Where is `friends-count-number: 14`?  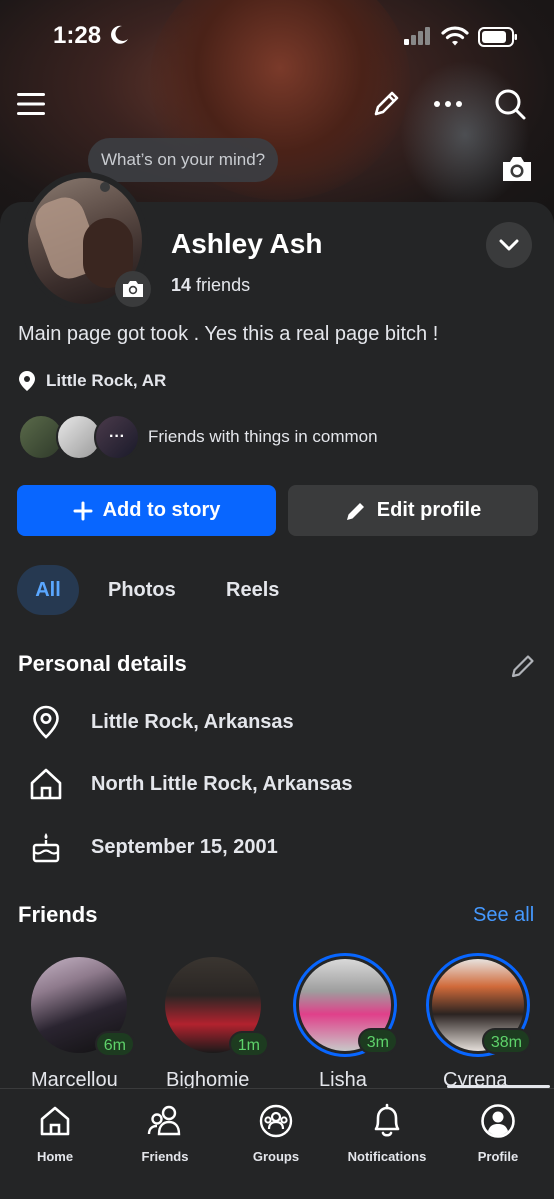 friends-count-number: 14 is located at coordinates (181, 285).